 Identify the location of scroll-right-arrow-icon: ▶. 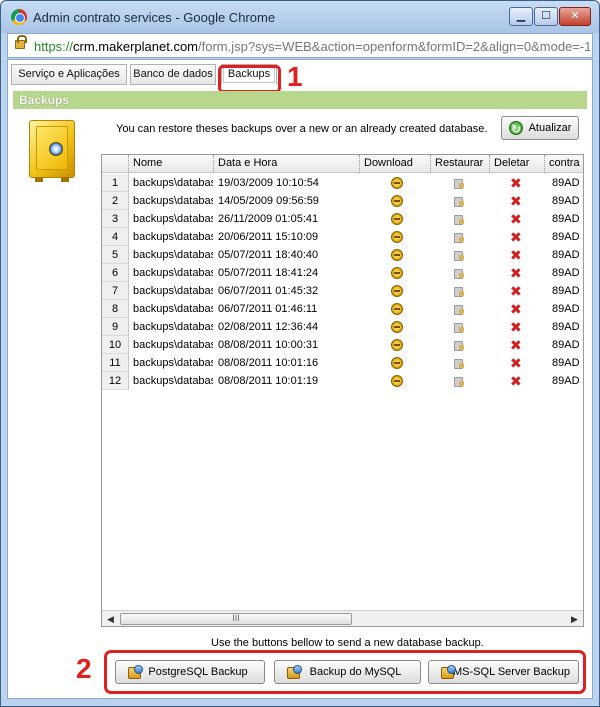
(574, 618).